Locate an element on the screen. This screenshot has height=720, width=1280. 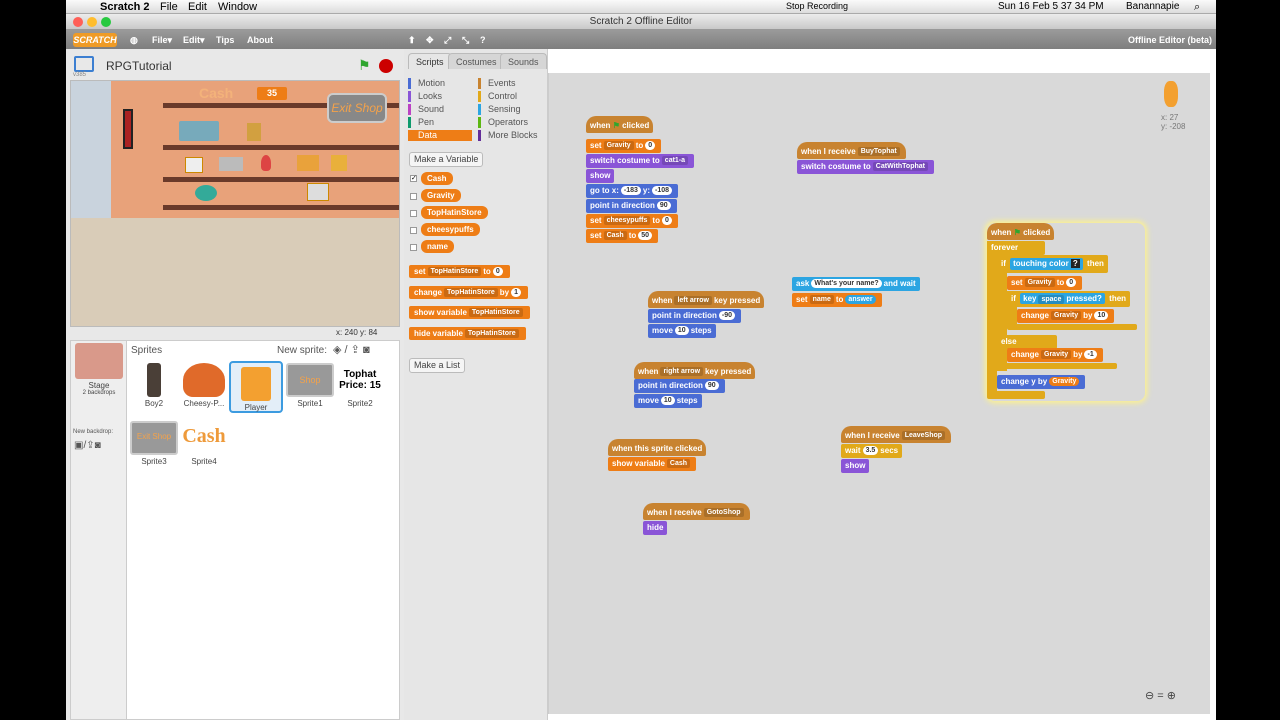
var-cash: Cash is located at coordinates (437, 178).